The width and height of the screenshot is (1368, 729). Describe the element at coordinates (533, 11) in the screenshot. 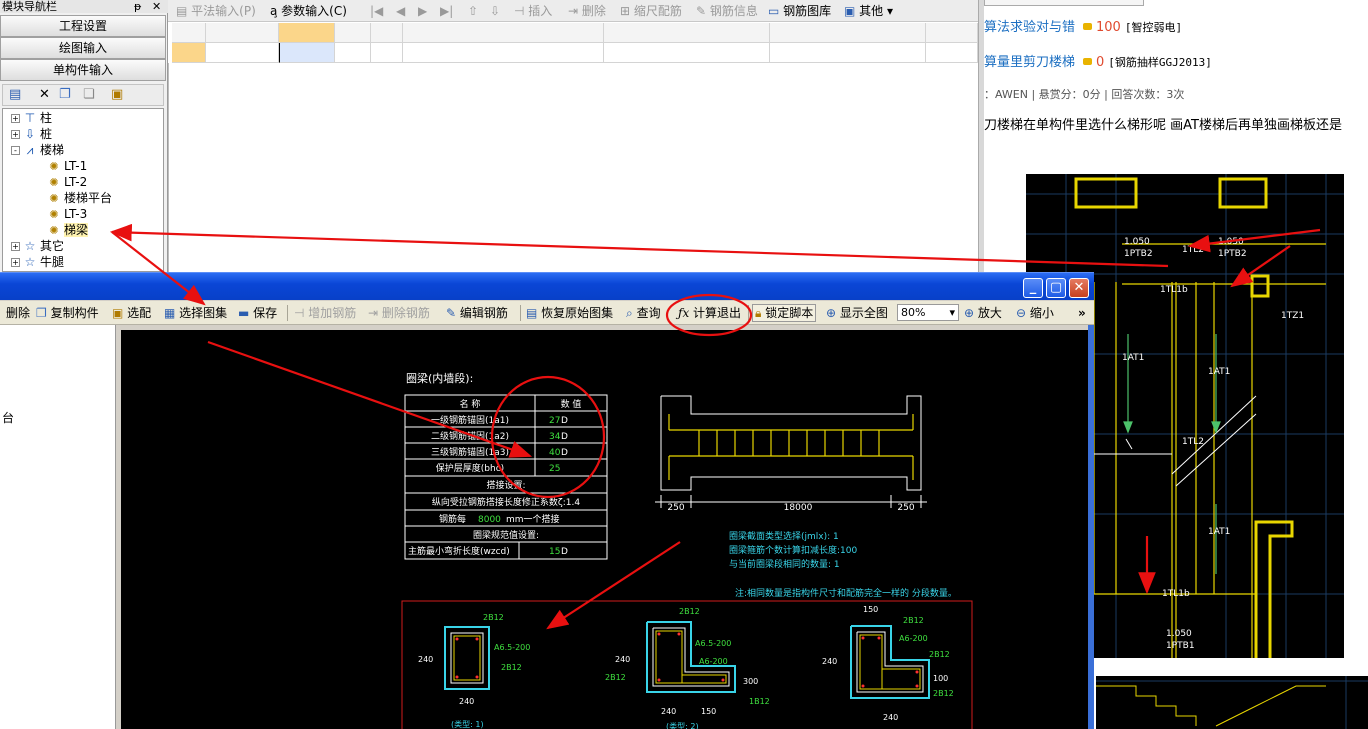

I see `insert-button: ⊣ 插入` at that location.